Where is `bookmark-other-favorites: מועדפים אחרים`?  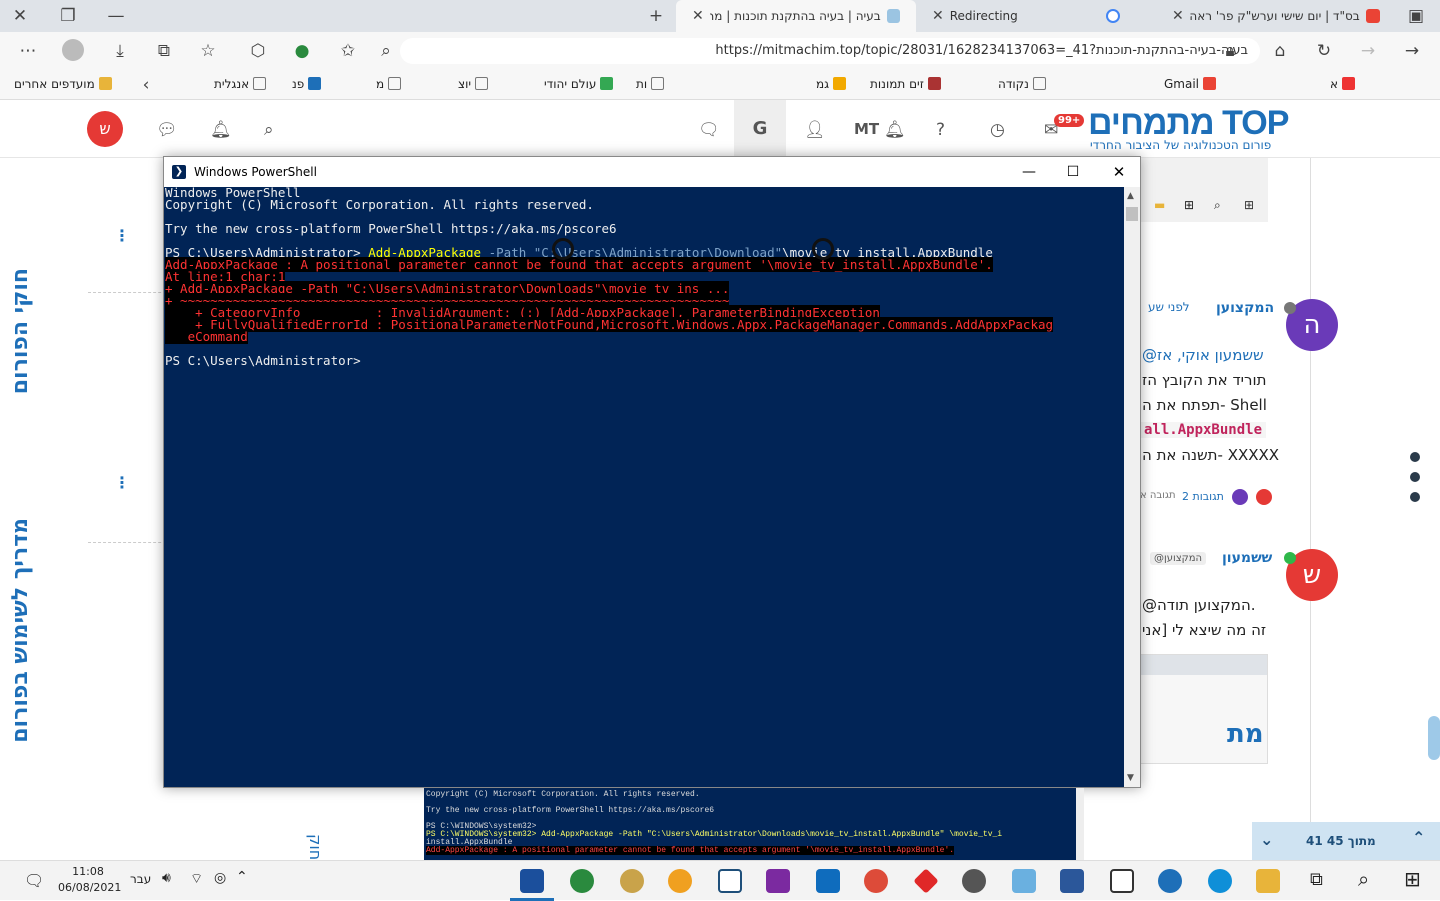 bookmark-other-favorites: מועדפים אחרים is located at coordinates (63, 84).